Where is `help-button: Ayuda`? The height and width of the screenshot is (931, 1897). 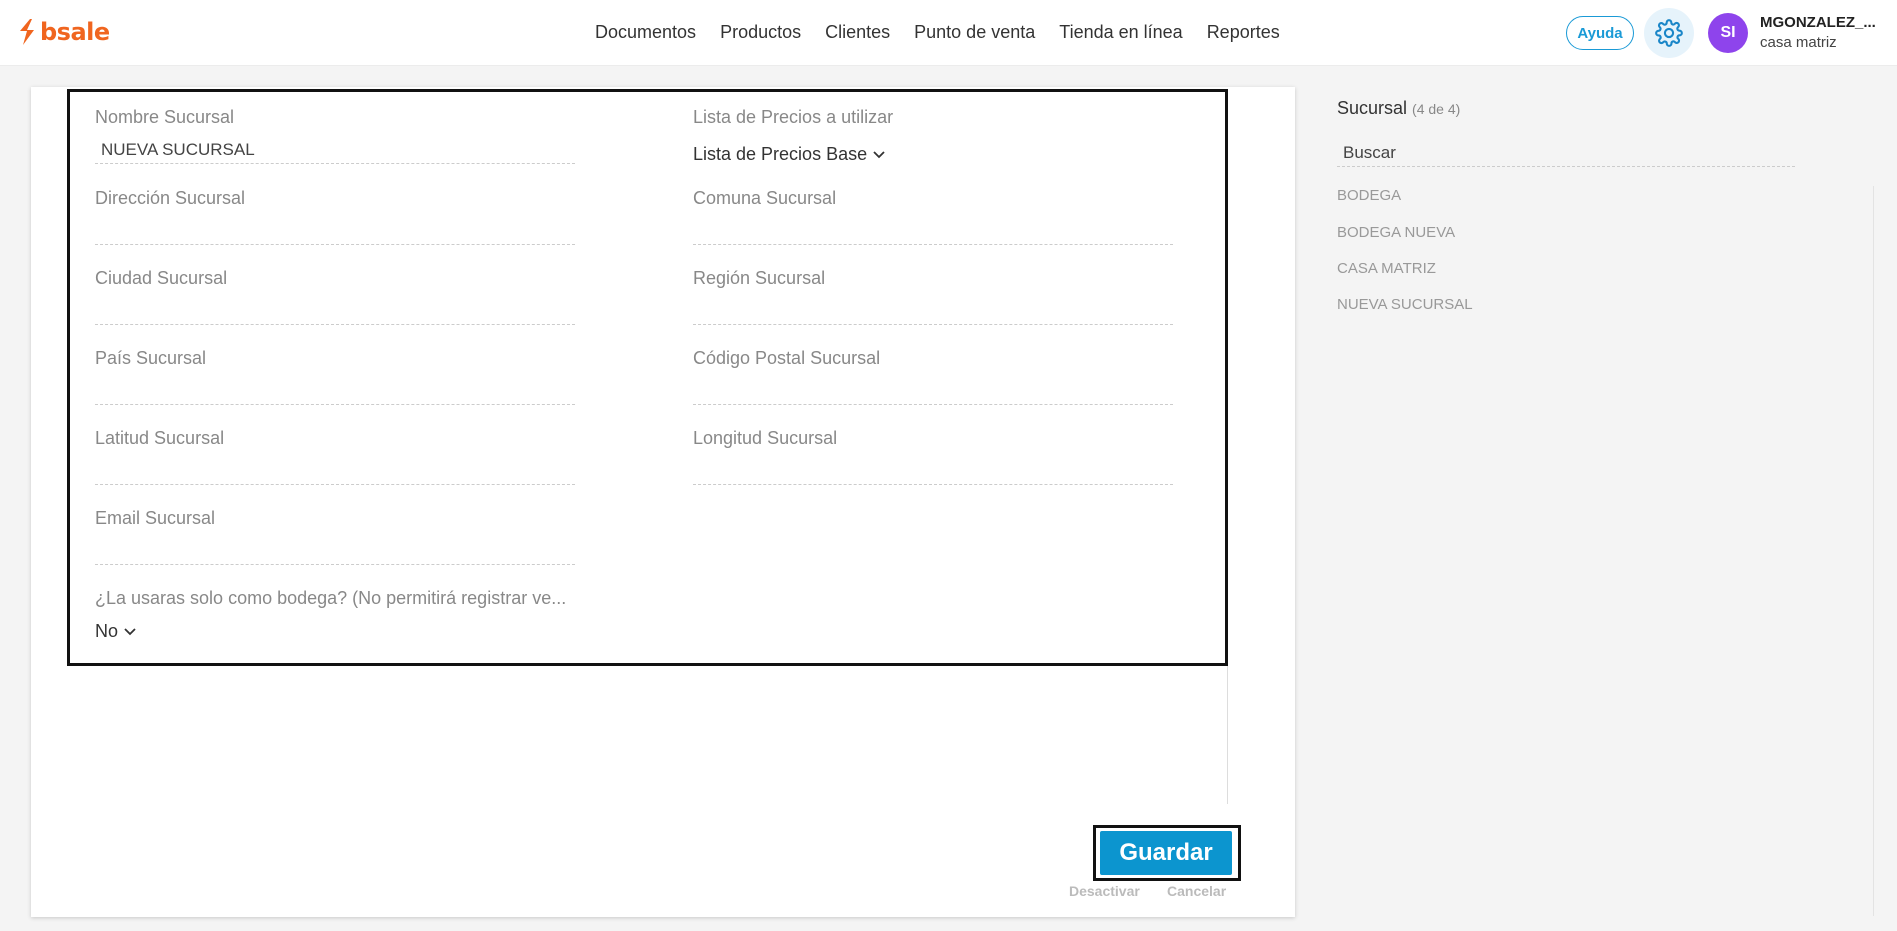 help-button: Ayuda is located at coordinates (1600, 33).